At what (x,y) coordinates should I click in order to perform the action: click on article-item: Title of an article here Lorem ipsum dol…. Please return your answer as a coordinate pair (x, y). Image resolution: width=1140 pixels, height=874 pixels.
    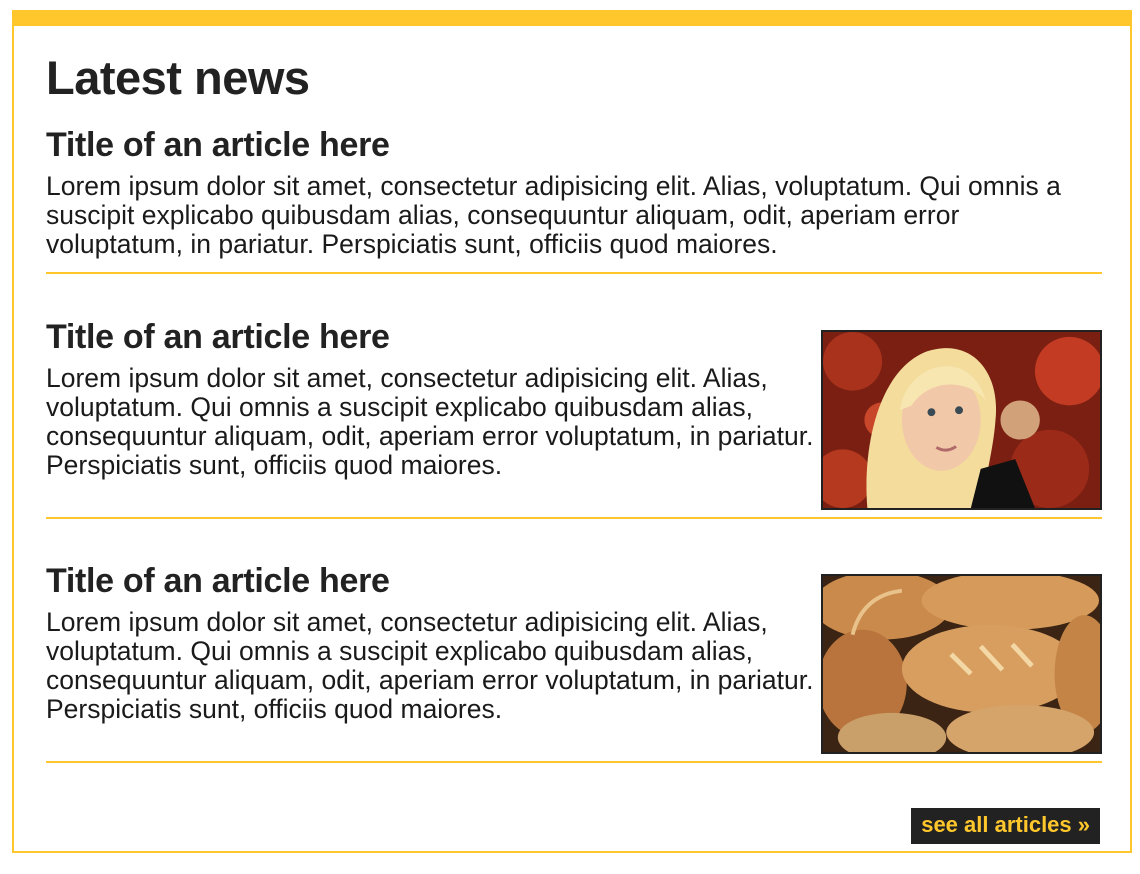
    Looking at the image, I should click on (574, 193).